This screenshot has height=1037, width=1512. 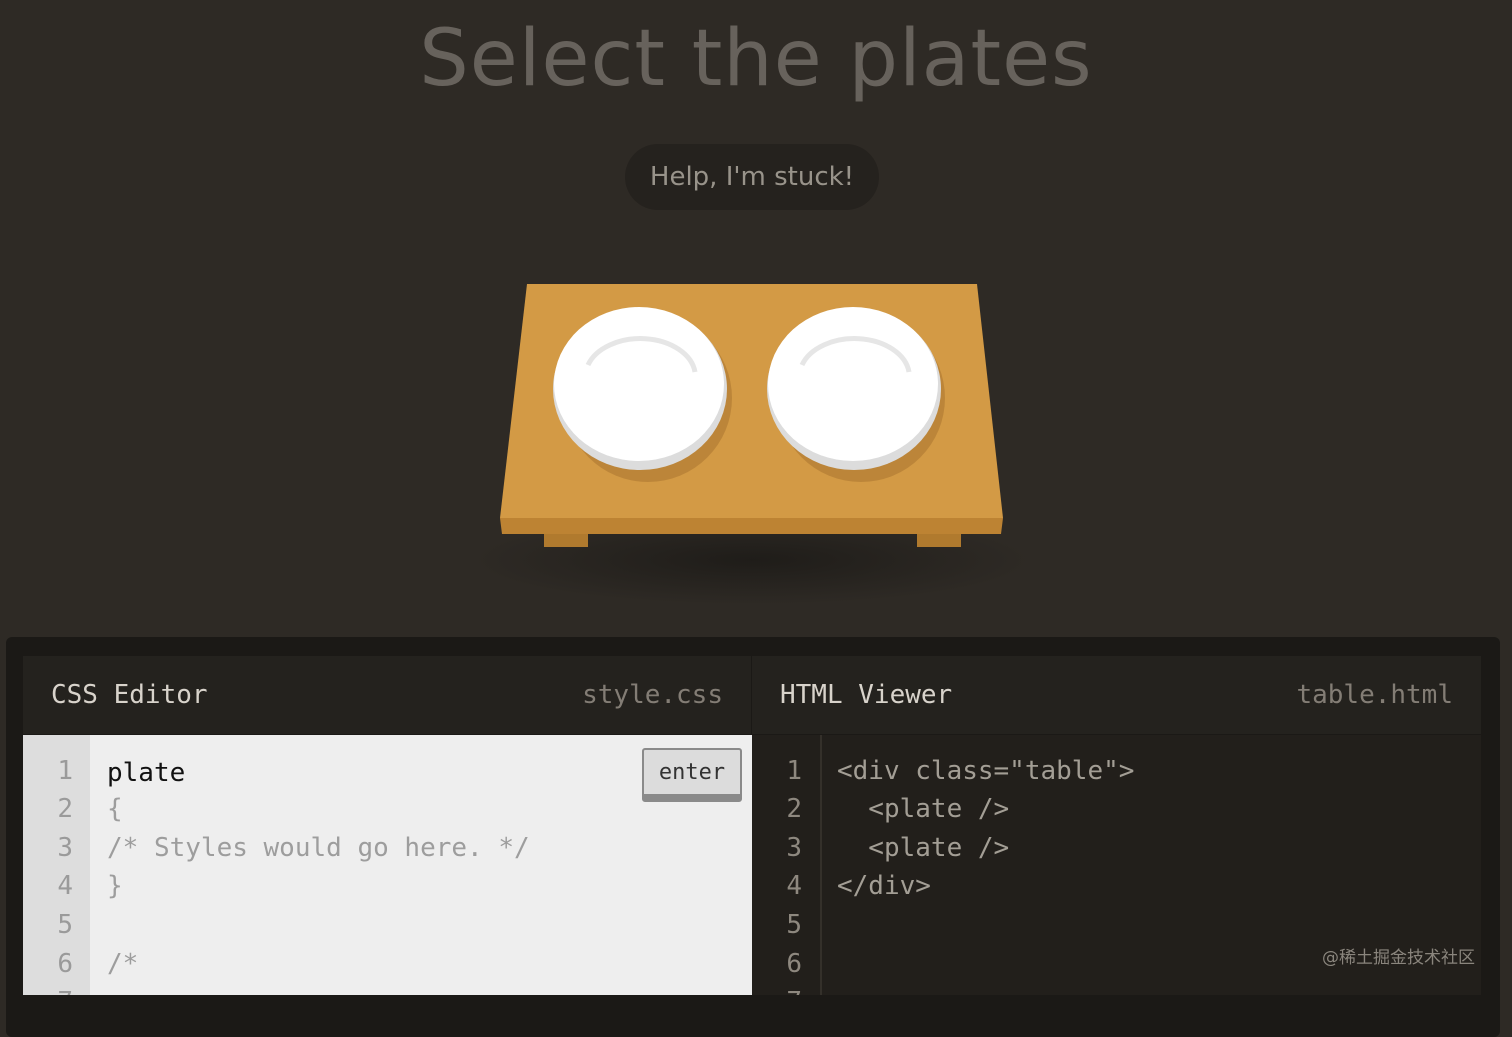 What do you see at coordinates (652, 695) in the screenshot?
I see `css-editor-filename: style.css` at bounding box center [652, 695].